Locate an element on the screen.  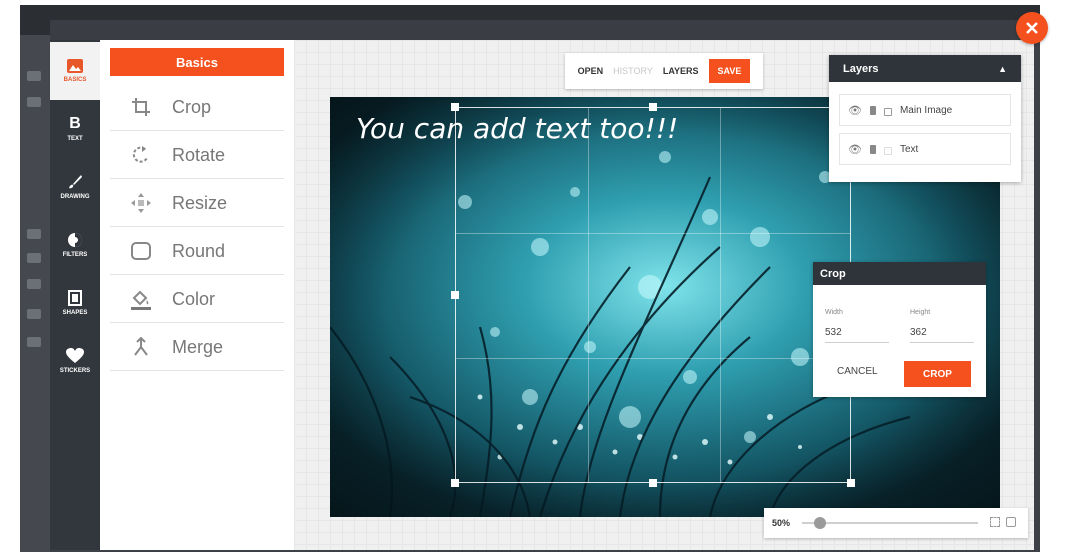
crop-handle-bottom-left is located at coordinates (455, 483).